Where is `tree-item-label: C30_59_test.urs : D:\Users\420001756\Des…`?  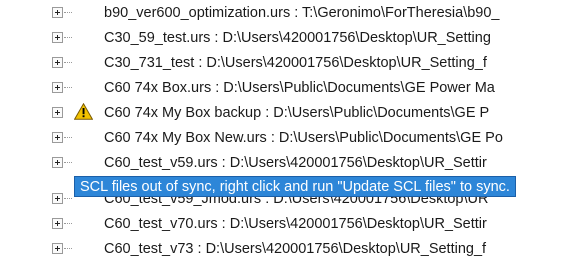
tree-item-label: C30_59_test.urs : D:\Users\420001756\Des… is located at coordinates (297, 38).